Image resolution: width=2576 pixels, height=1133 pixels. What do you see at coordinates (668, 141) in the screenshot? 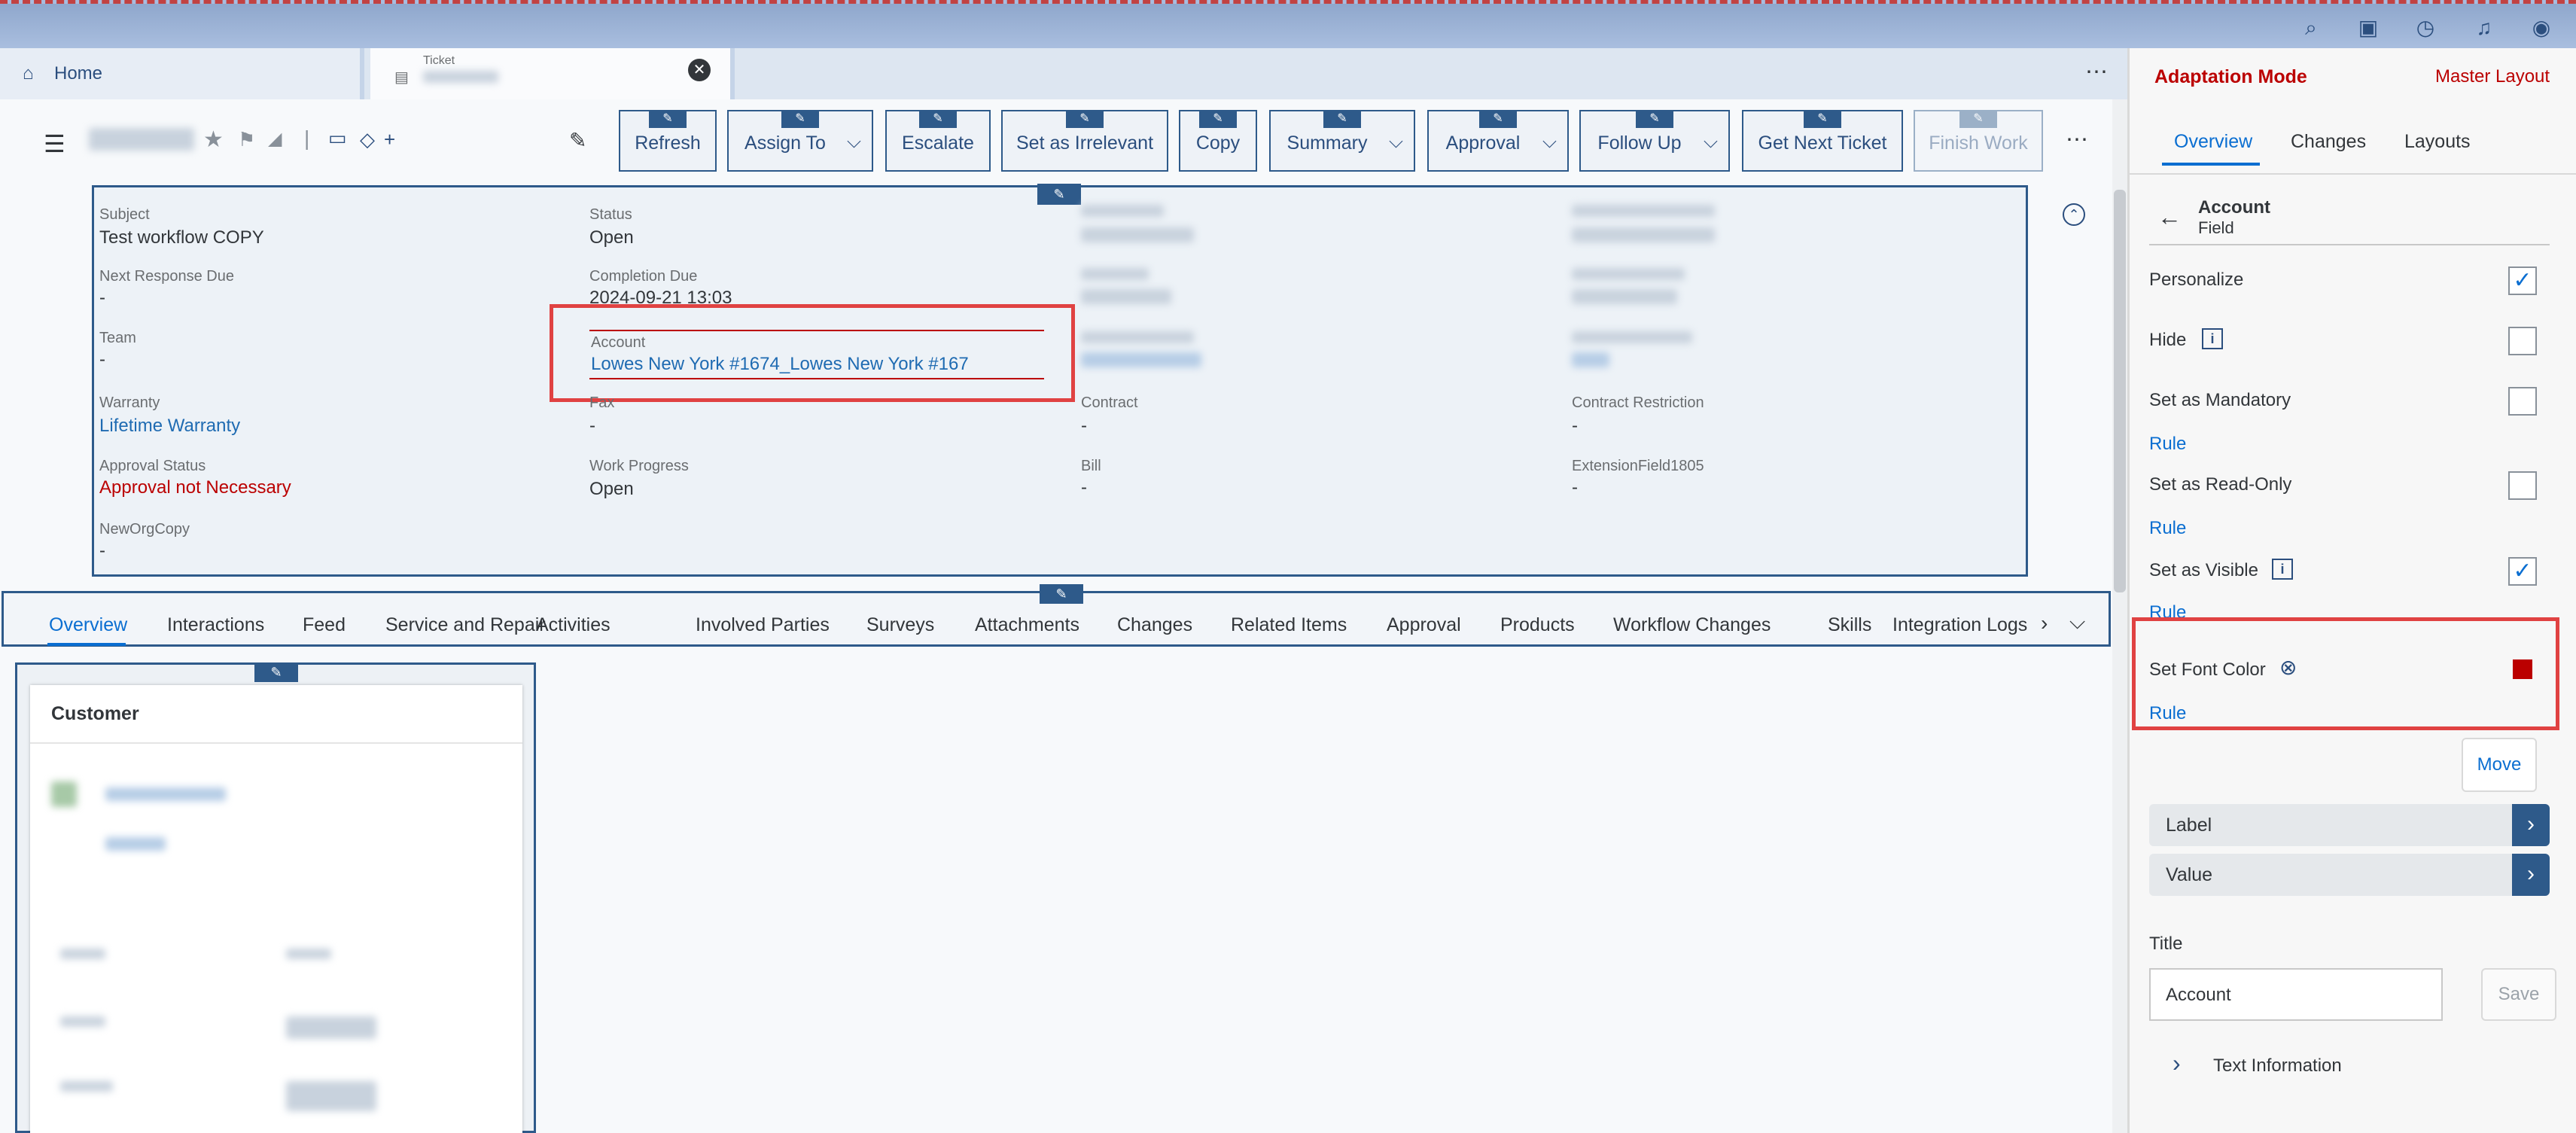
I see `refresh-button: ✎ Refresh` at bounding box center [668, 141].